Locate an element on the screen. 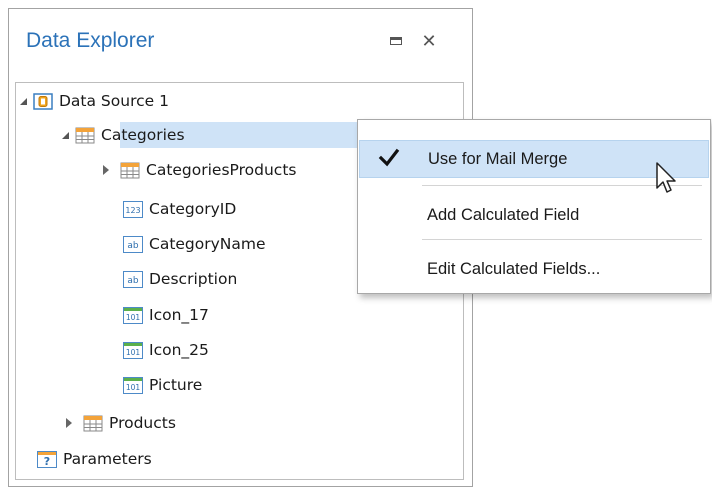 The height and width of the screenshot is (495, 712). tree-node-label: Description is located at coordinates (193, 279).